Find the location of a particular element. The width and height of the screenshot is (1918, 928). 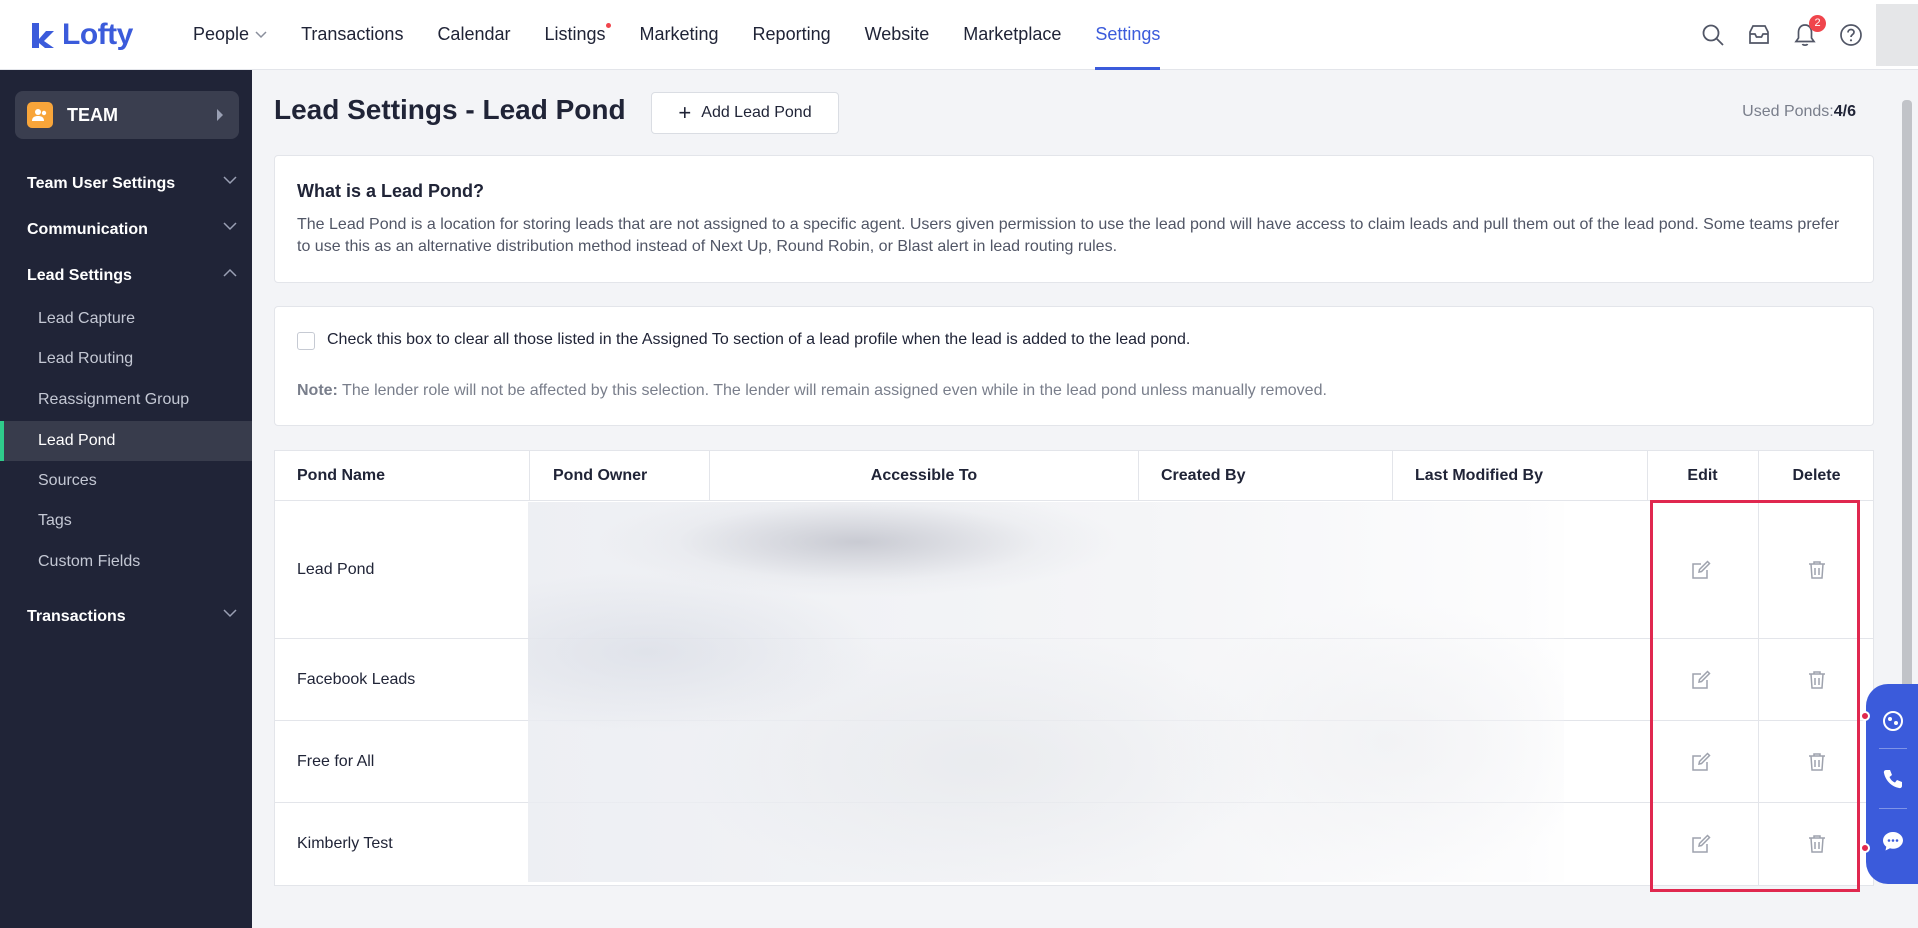

sidebar-item-sources: Sources is located at coordinates (126, 481).